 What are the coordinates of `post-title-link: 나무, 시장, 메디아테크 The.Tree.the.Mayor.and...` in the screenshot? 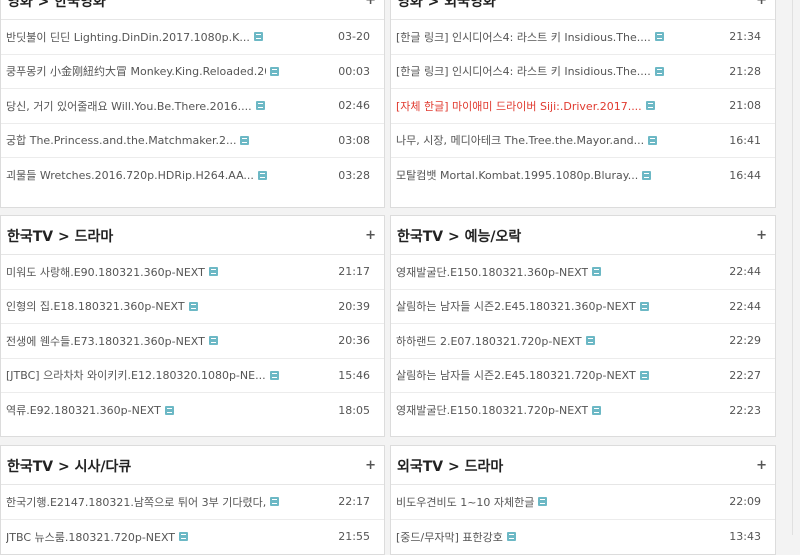 It's located at (520, 140).